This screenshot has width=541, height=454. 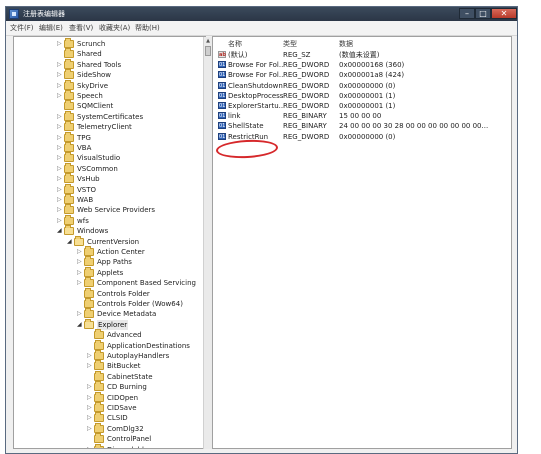 I want to click on tree-item: Scrunch, so click(x=109, y=43).